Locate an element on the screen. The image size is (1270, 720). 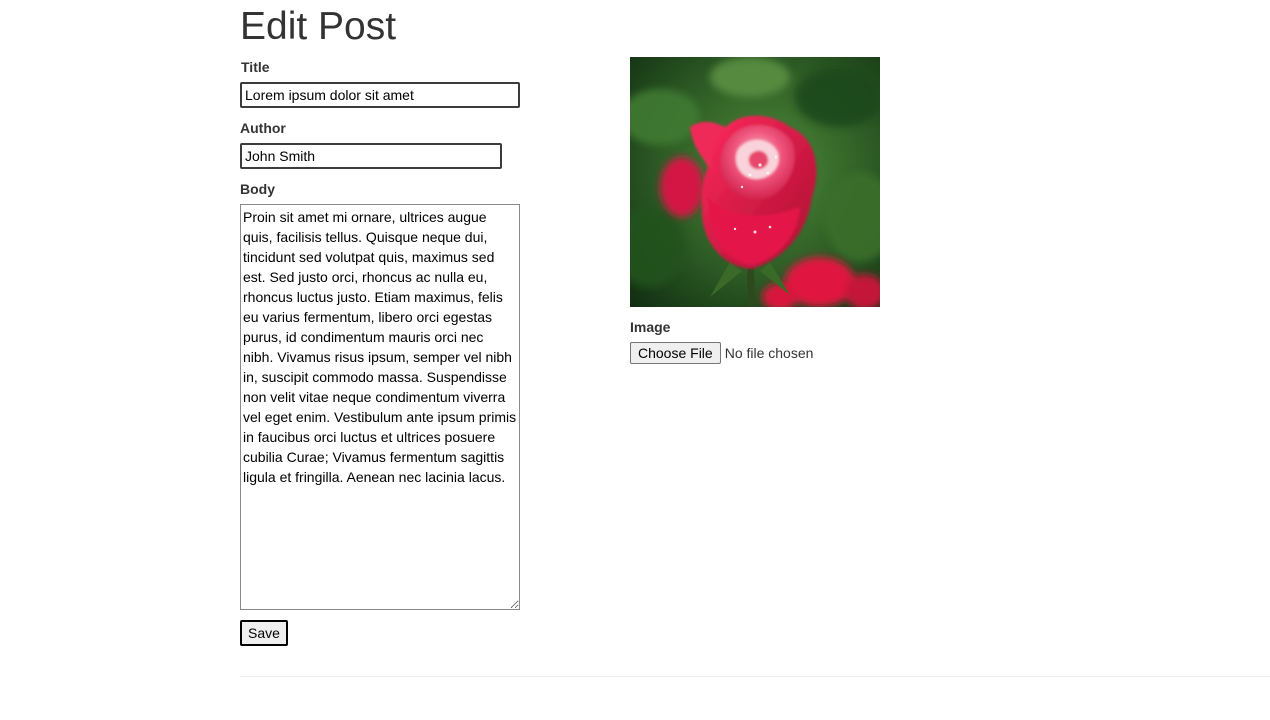
footer-divider is located at coordinates (755, 676).